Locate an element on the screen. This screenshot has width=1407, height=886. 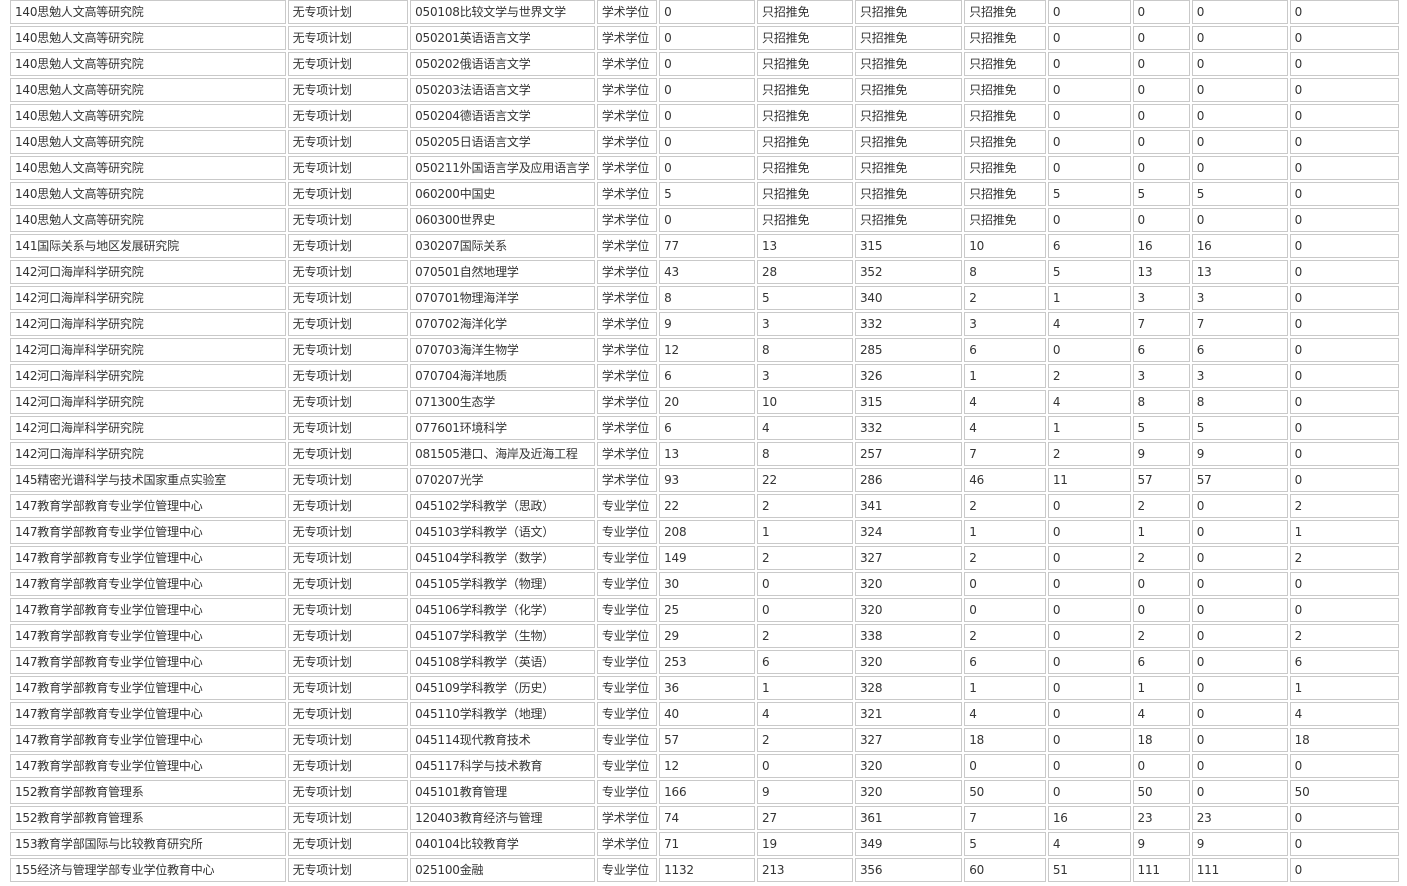
full-time-cell: 7 is located at coordinates (1239, 324).